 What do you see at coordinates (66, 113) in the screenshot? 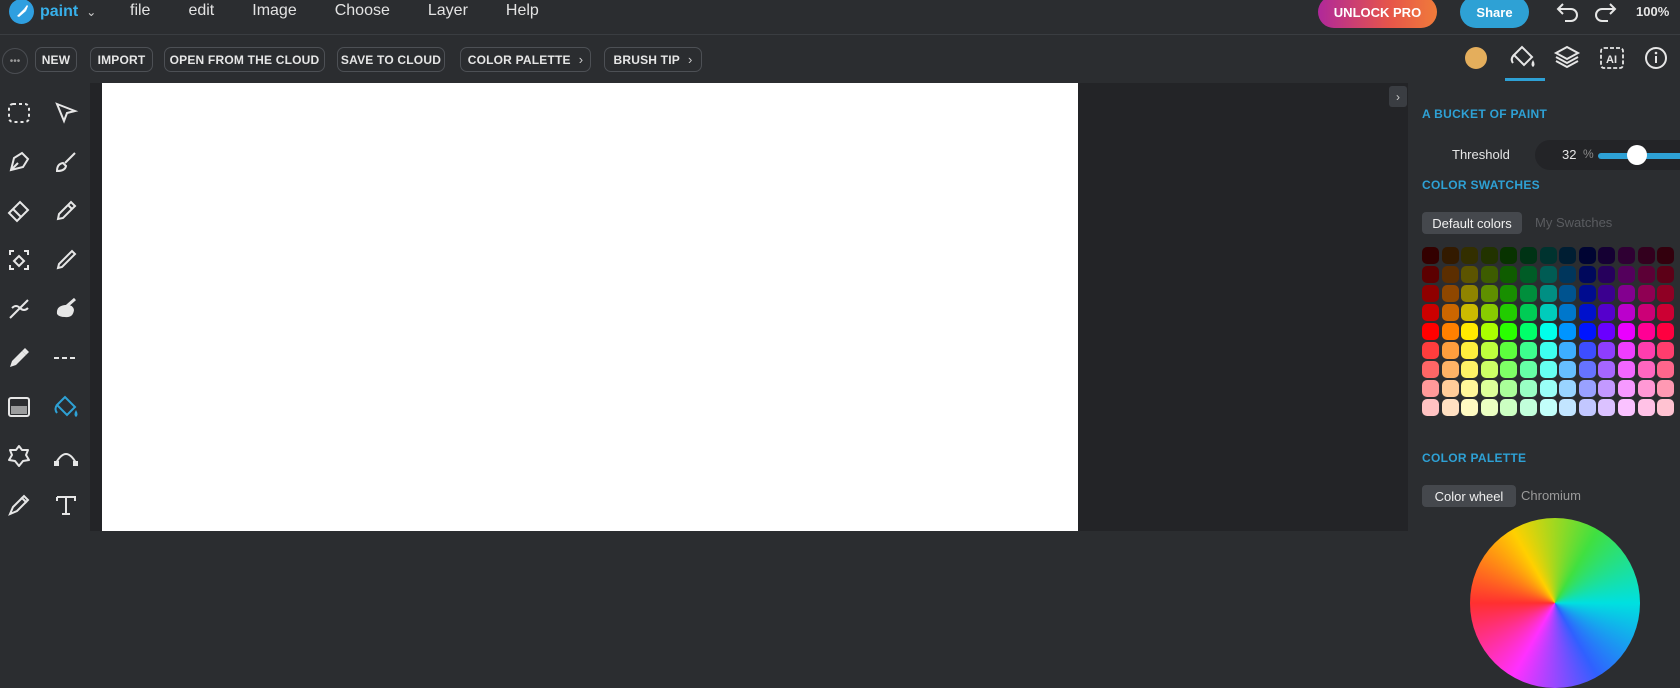
I see `pointer-icon` at bounding box center [66, 113].